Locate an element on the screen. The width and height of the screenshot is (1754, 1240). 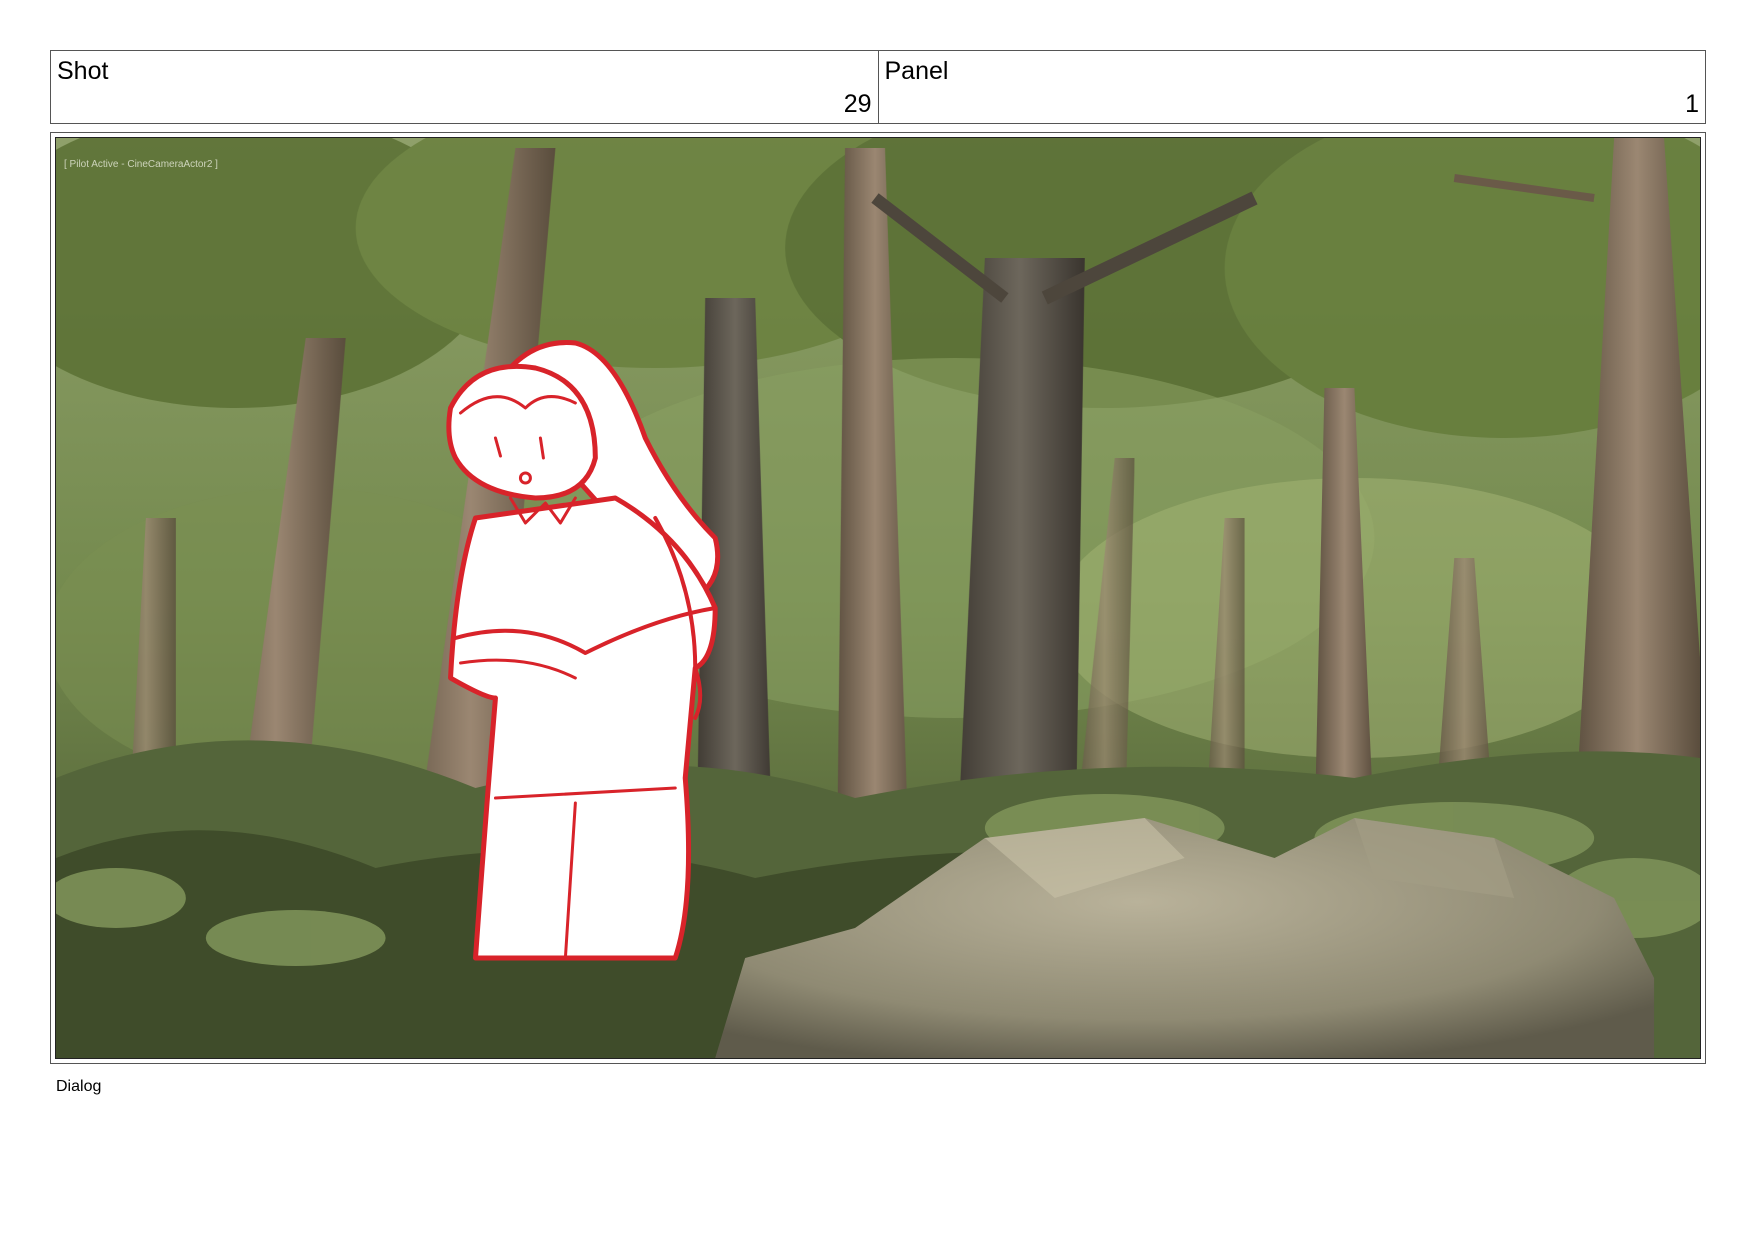
panel-number: 1 is located at coordinates (1692, 104).